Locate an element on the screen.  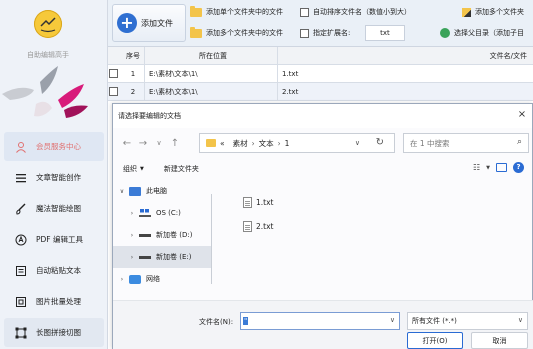
sidebar-item-pdf: PDF 编辑工具 is located at coordinates (54, 239).